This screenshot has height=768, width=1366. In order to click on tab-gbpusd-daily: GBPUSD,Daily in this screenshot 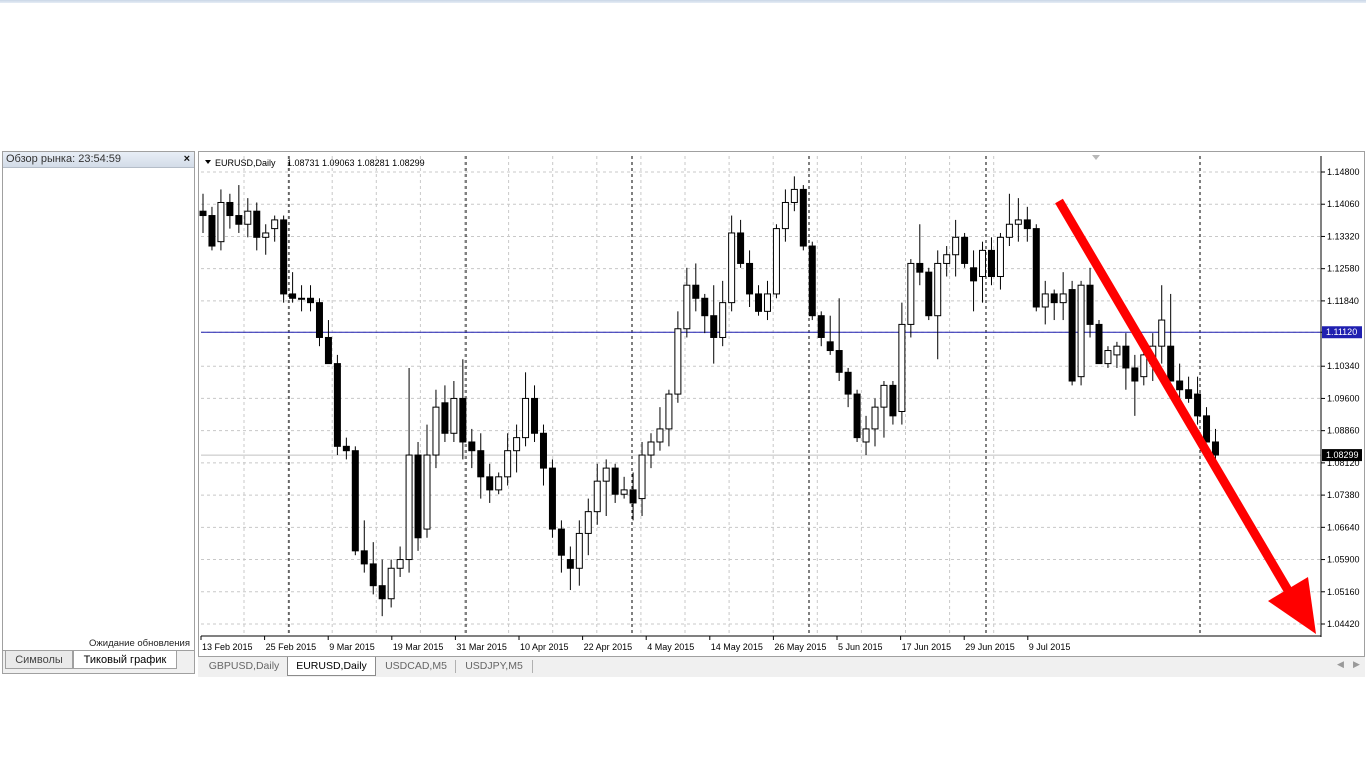, I will do `click(244, 666)`.